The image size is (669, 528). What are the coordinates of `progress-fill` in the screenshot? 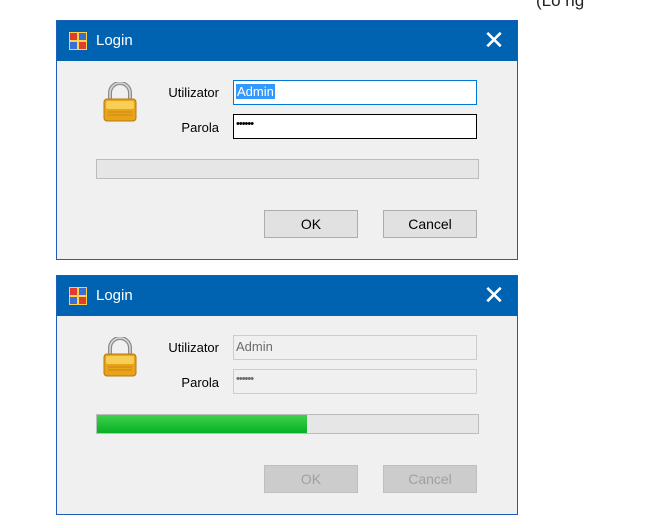 It's located at (202, 424).